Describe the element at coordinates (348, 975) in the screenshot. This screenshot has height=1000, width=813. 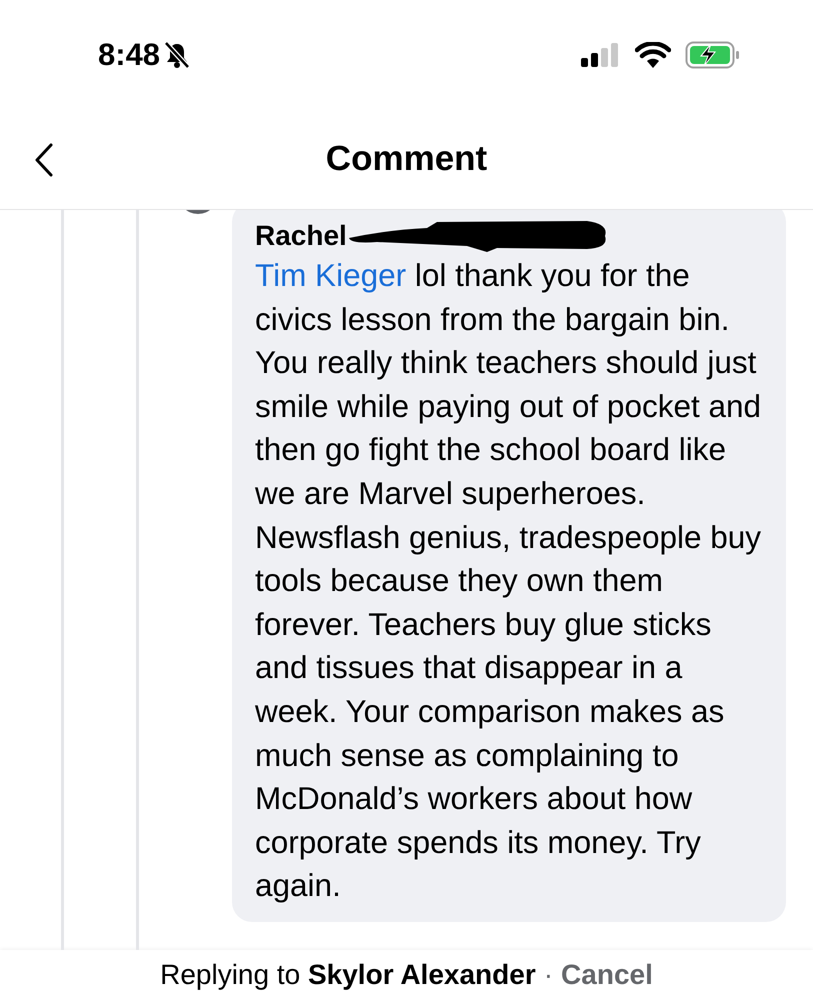
I see `replying-to-label: Replying to Skylor Alexander` at that location.